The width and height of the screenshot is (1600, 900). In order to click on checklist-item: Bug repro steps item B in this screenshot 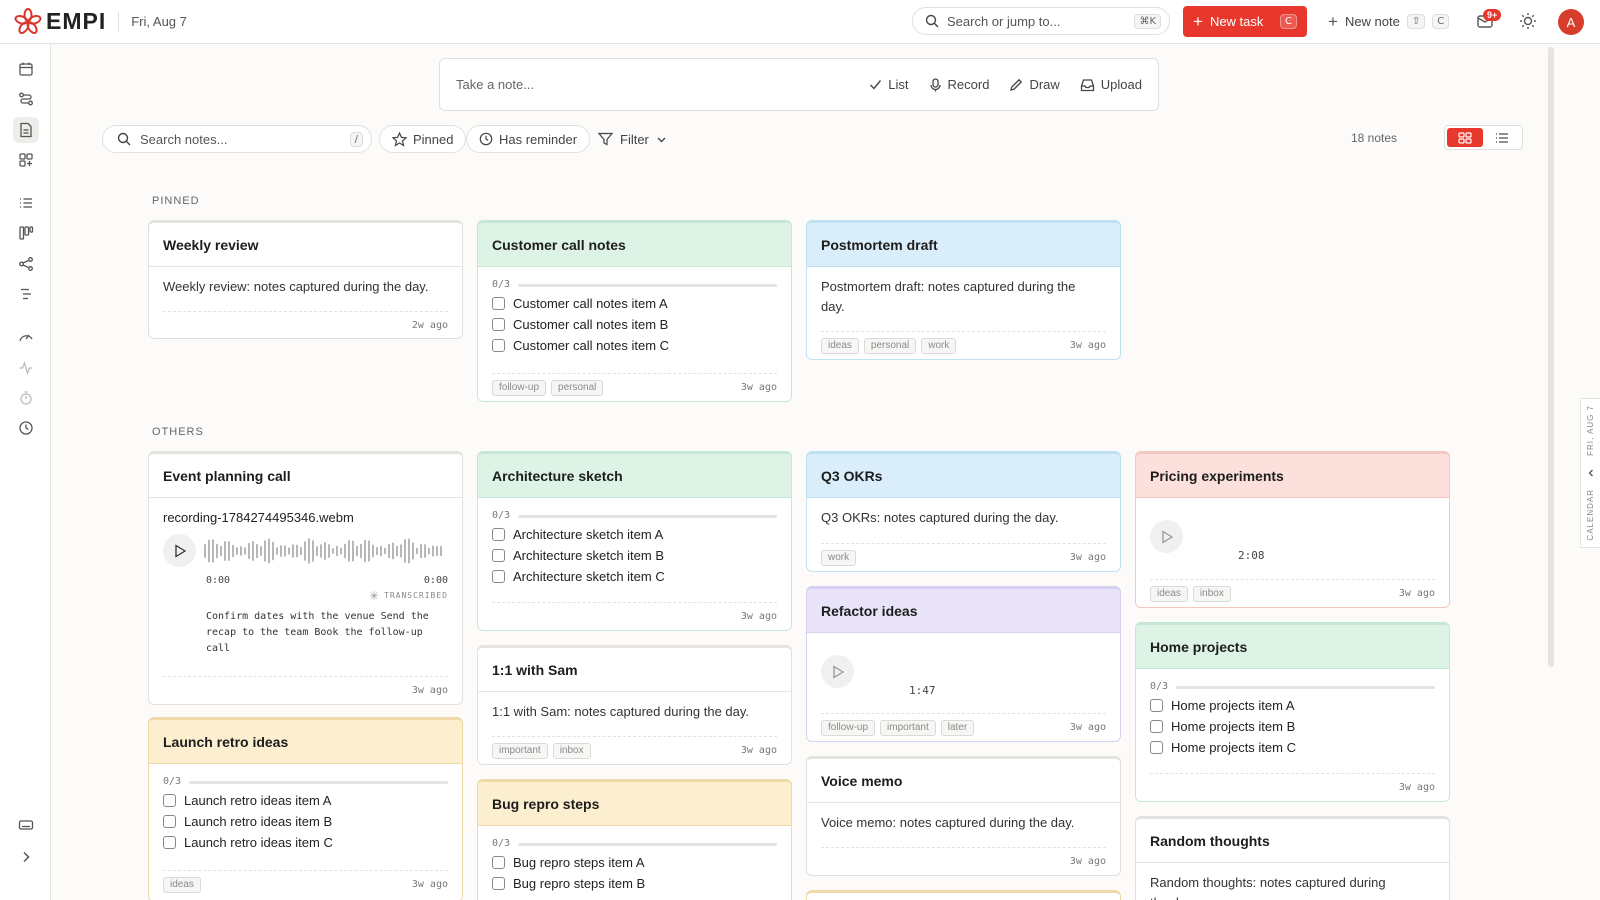, I will do `click(634, 883)`.